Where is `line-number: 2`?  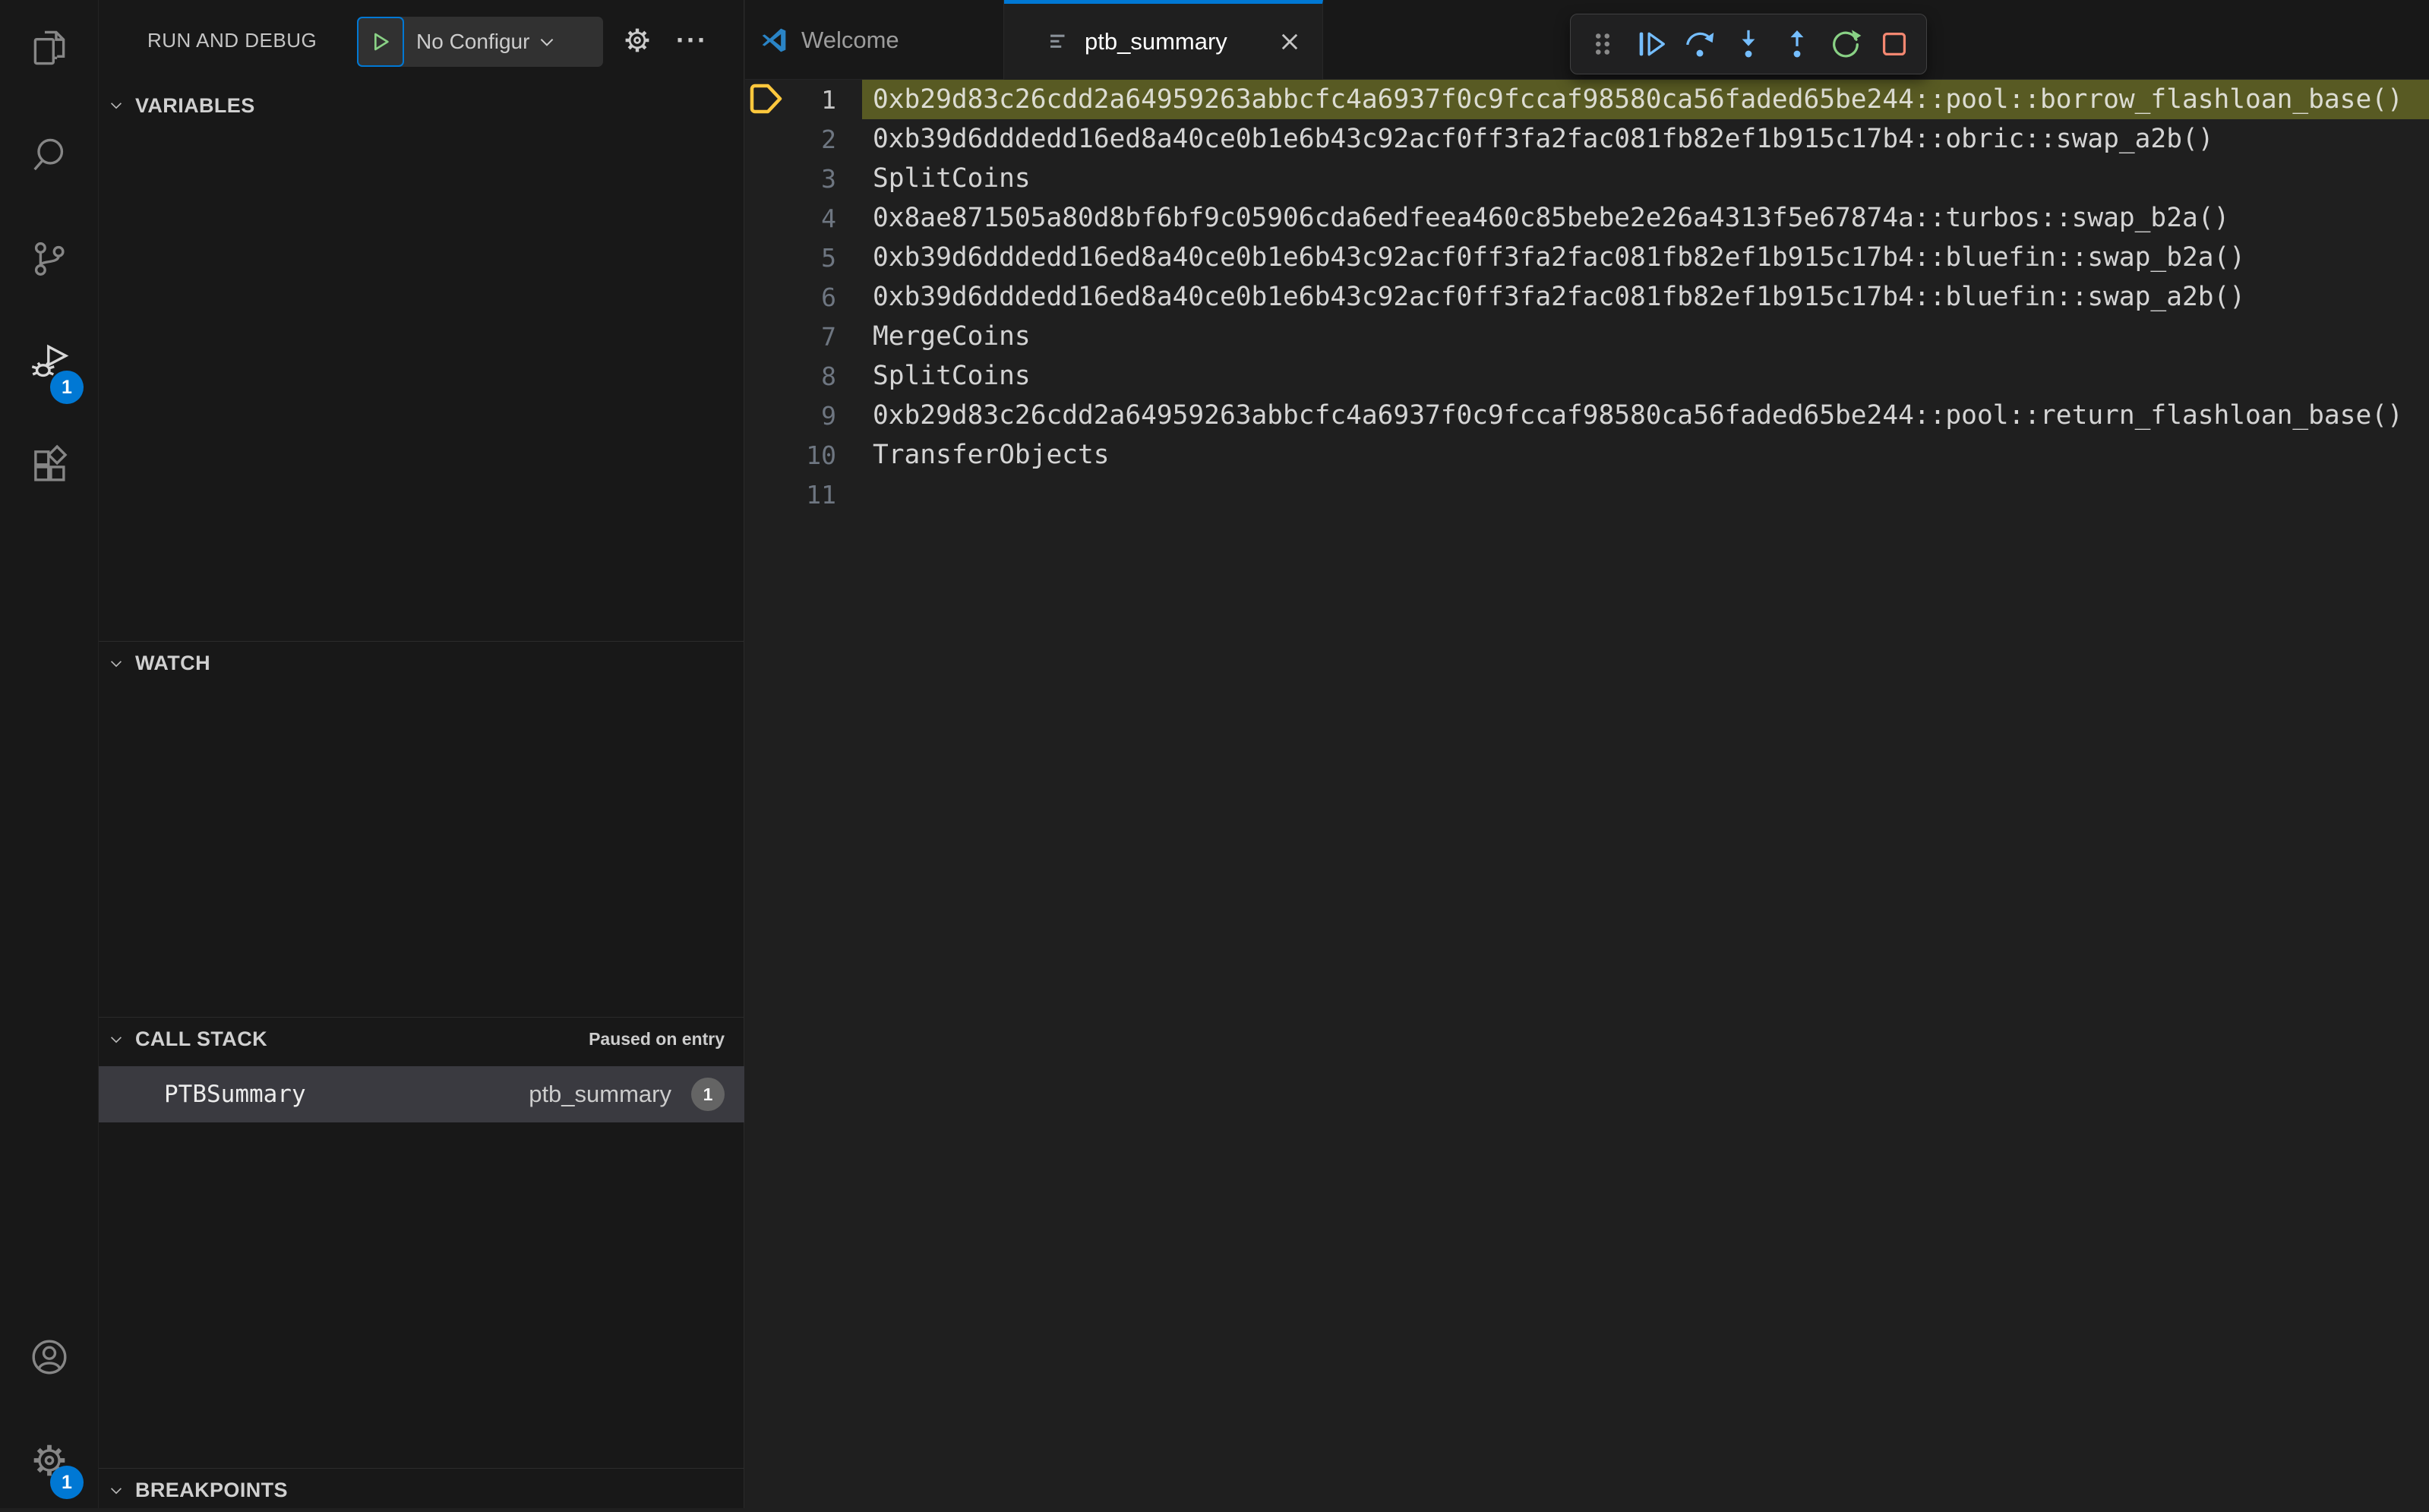 line-number: 2 is located at coordinates (828, 139).